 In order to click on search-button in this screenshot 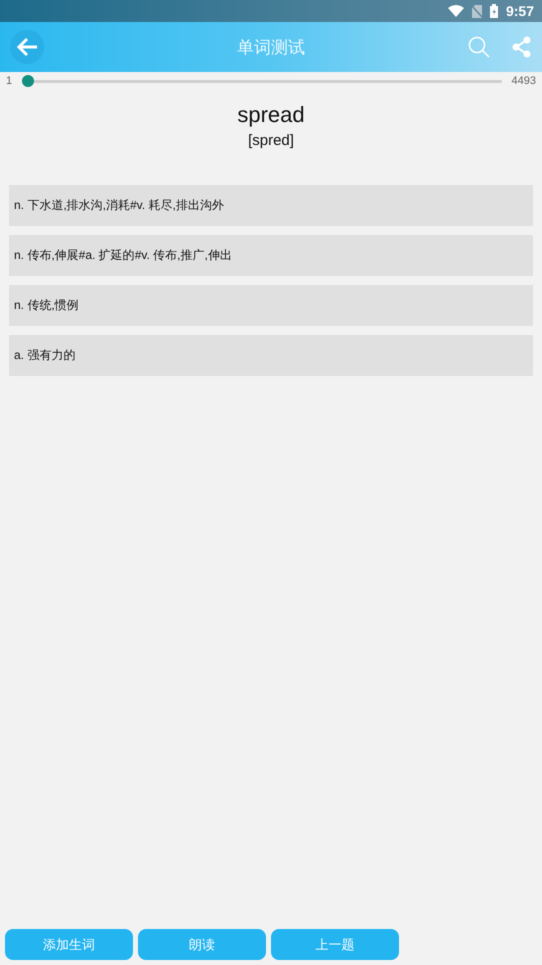, I will do `click(479, 47)`.